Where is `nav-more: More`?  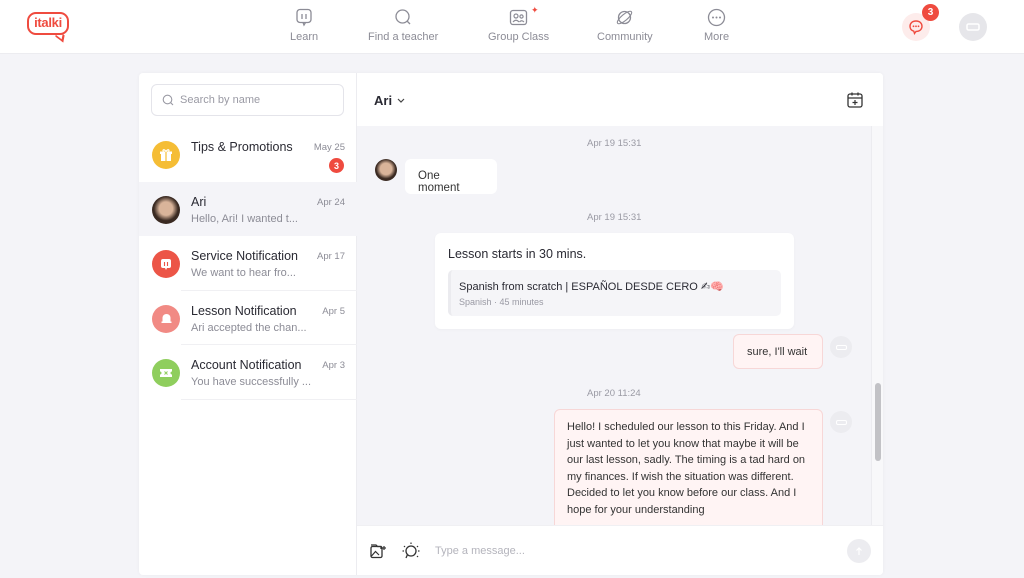
nav-more: More is located at coordinates (716, 25).